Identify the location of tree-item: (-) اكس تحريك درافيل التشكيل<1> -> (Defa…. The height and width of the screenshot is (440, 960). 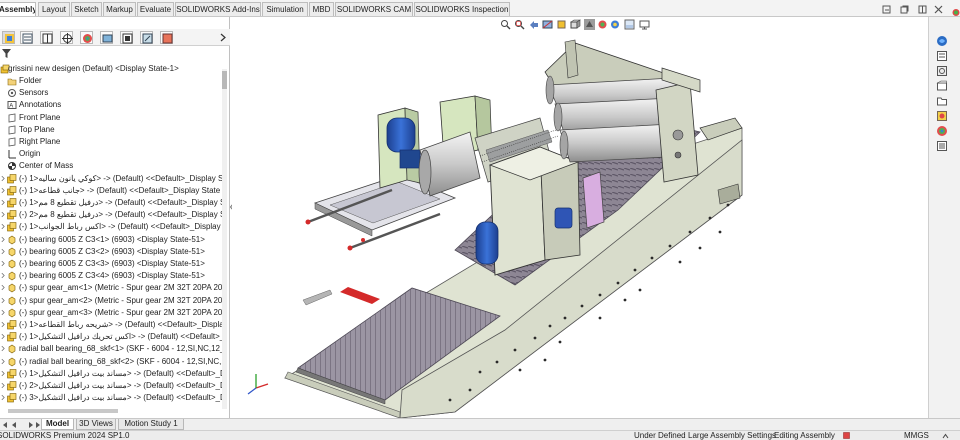
(112, 337).